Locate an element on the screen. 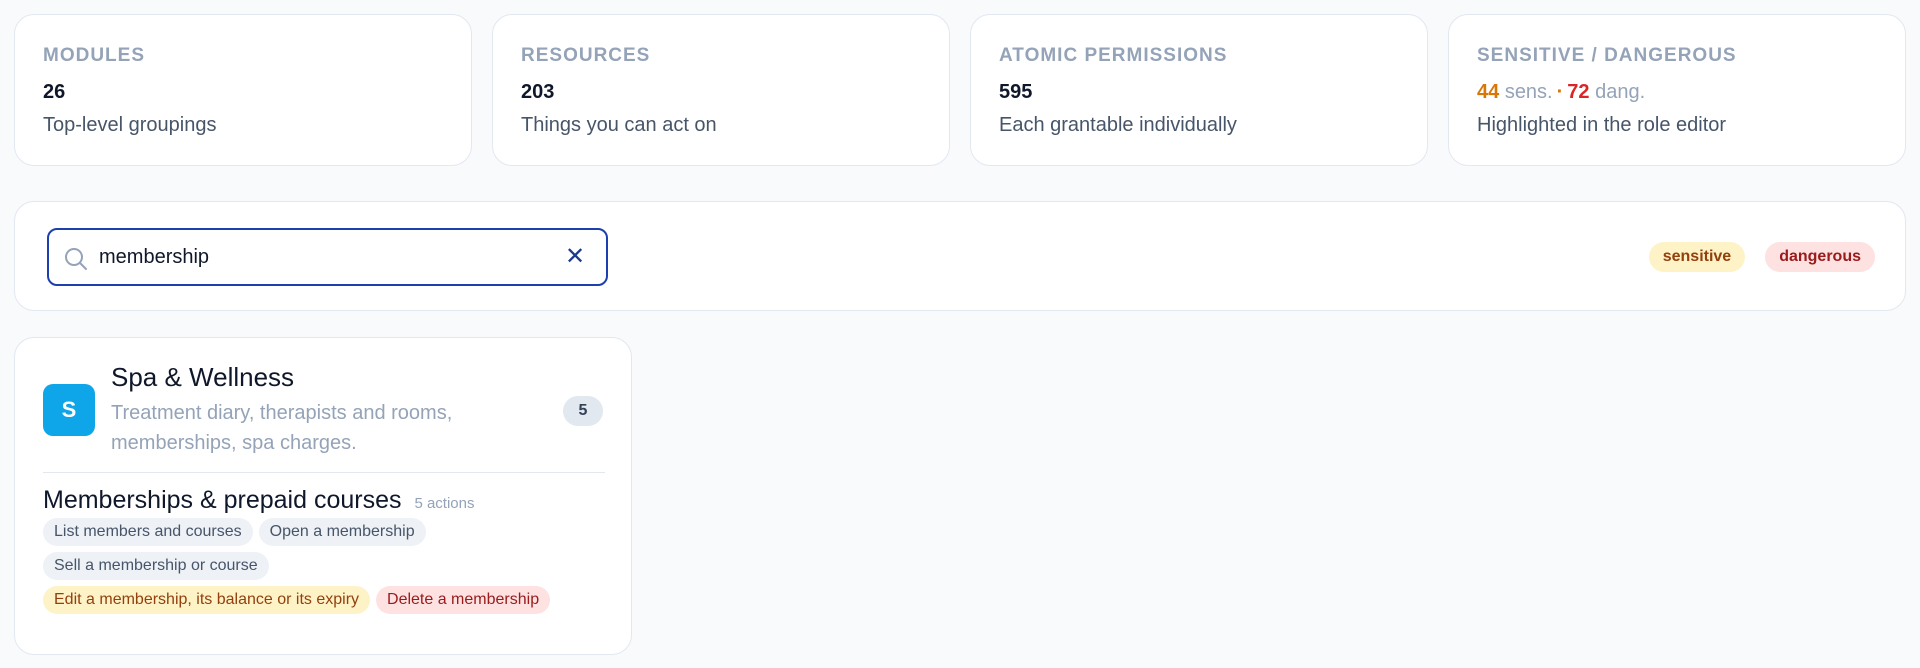 The image size is (1920, 668). stat-label: SENSITIVE / DANGEROUS is located at coordinates (1607, 55).